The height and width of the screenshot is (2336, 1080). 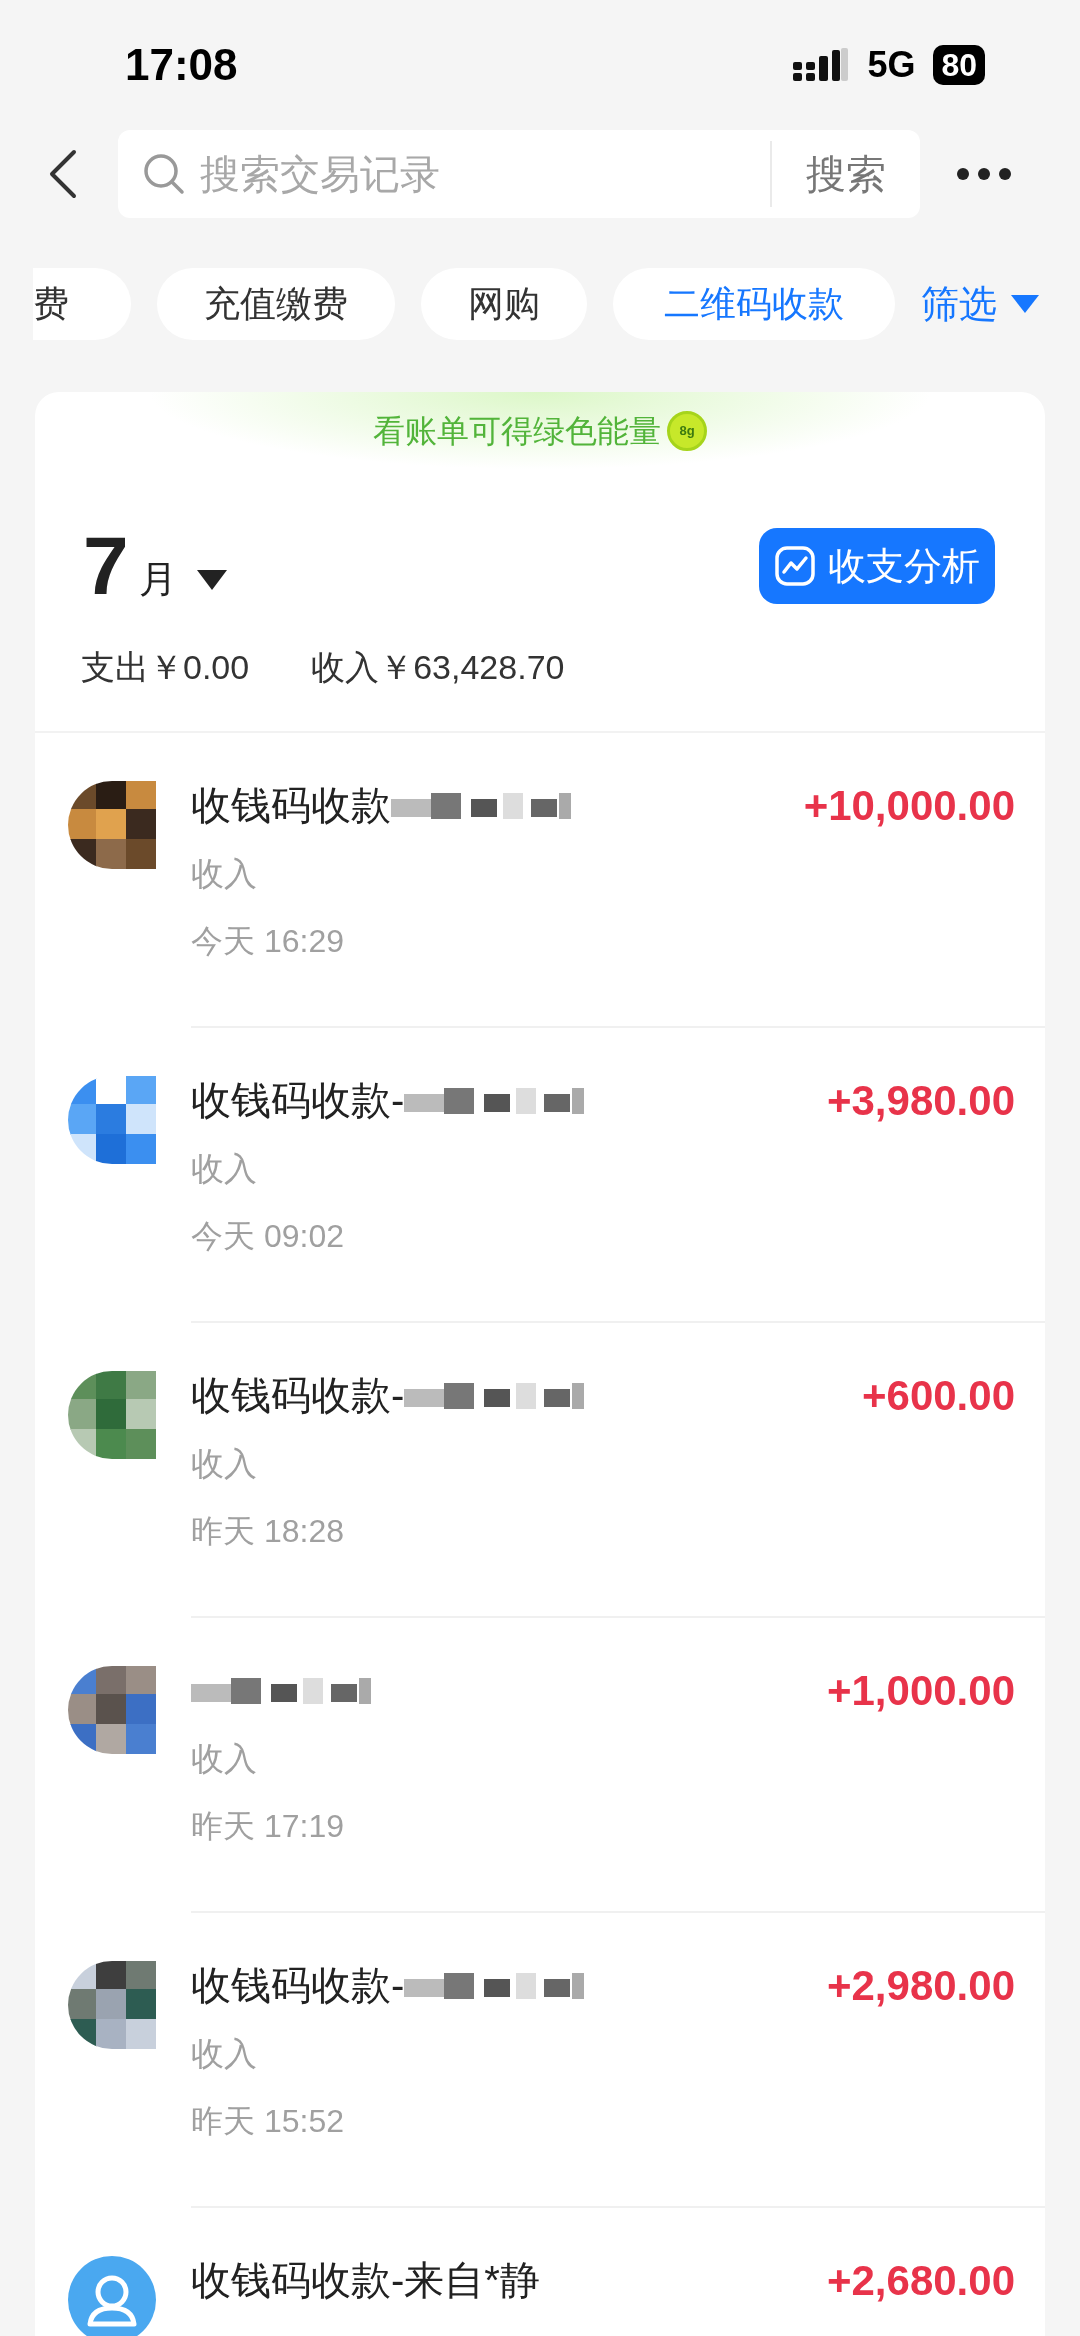 What do you see at coordinates (438, 667) in the screenshot?
I see `income-total: 收入￥63,428.70` at bounding box center [438, 667].